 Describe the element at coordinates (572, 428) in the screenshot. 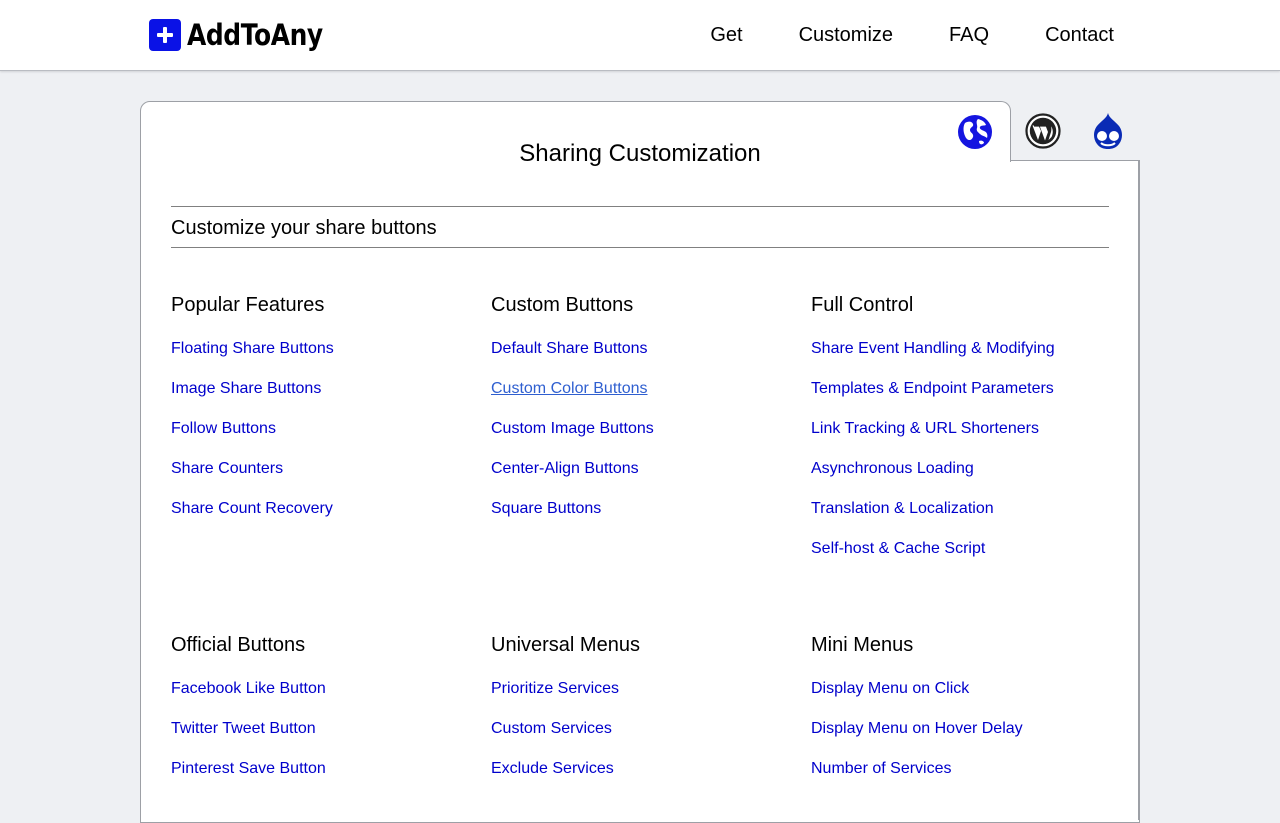

I see `link-custom-image-buttons: Custom Image Buttons` at that location.